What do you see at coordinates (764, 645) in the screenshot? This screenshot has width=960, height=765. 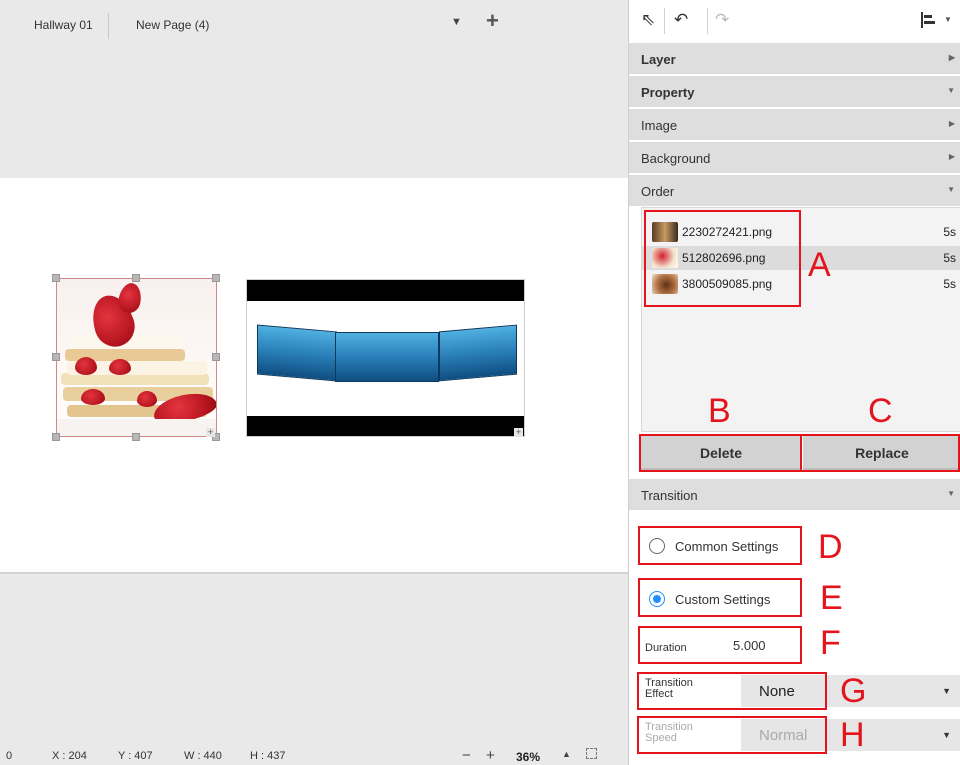 I see `duration-input` at bounding box center [764, 645].